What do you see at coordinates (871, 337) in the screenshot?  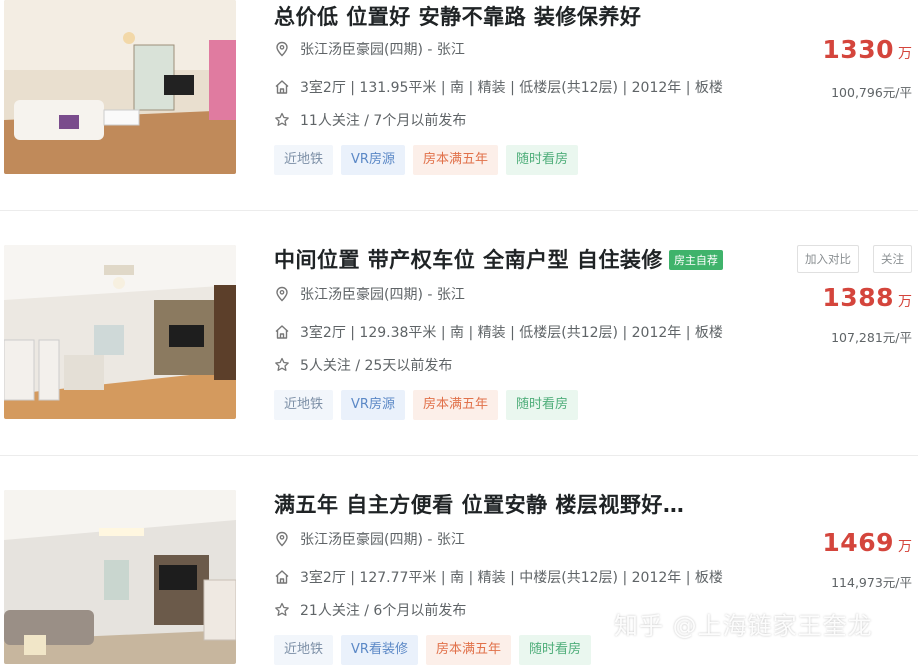 I see `unit-price: 107,281元/平` at bounding box center [871, 337].